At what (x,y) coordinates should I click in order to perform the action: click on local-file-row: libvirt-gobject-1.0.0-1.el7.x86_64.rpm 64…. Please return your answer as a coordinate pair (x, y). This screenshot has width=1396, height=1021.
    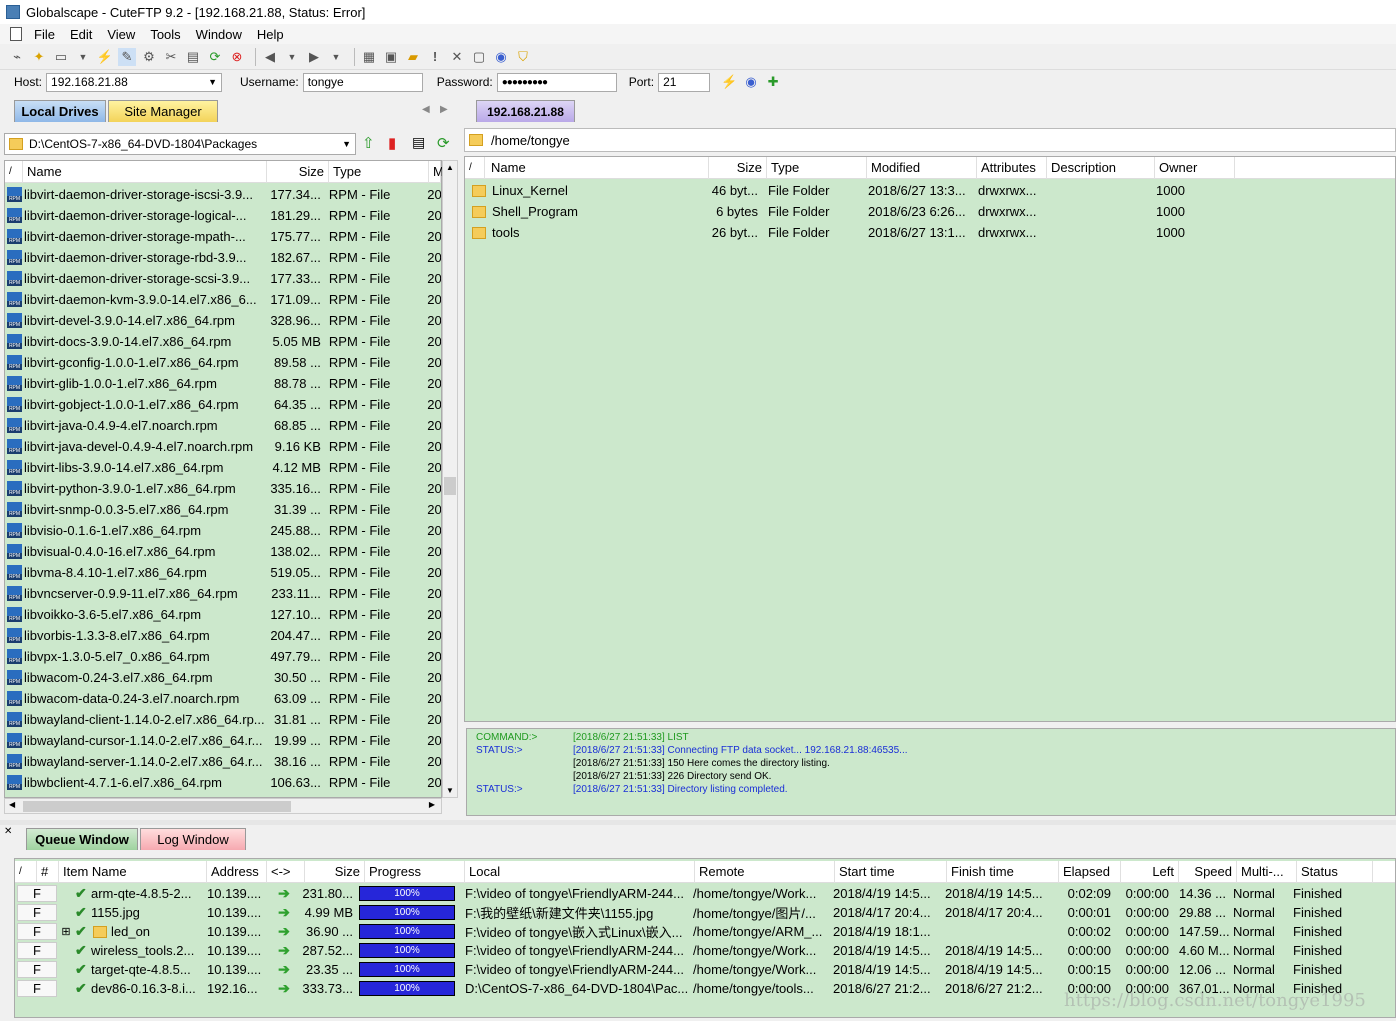
    Looking at the image, I should click on (224, 404).